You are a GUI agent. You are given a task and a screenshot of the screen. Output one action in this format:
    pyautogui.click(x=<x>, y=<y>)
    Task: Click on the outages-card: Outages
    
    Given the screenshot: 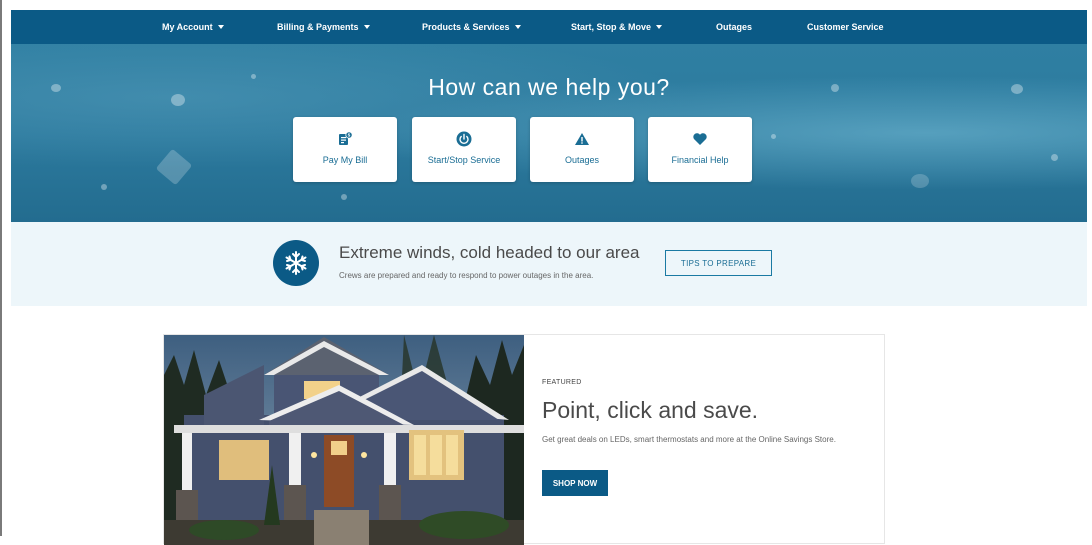 What is the action you would take?
    pyautogui.click(x=582, y=149)
    